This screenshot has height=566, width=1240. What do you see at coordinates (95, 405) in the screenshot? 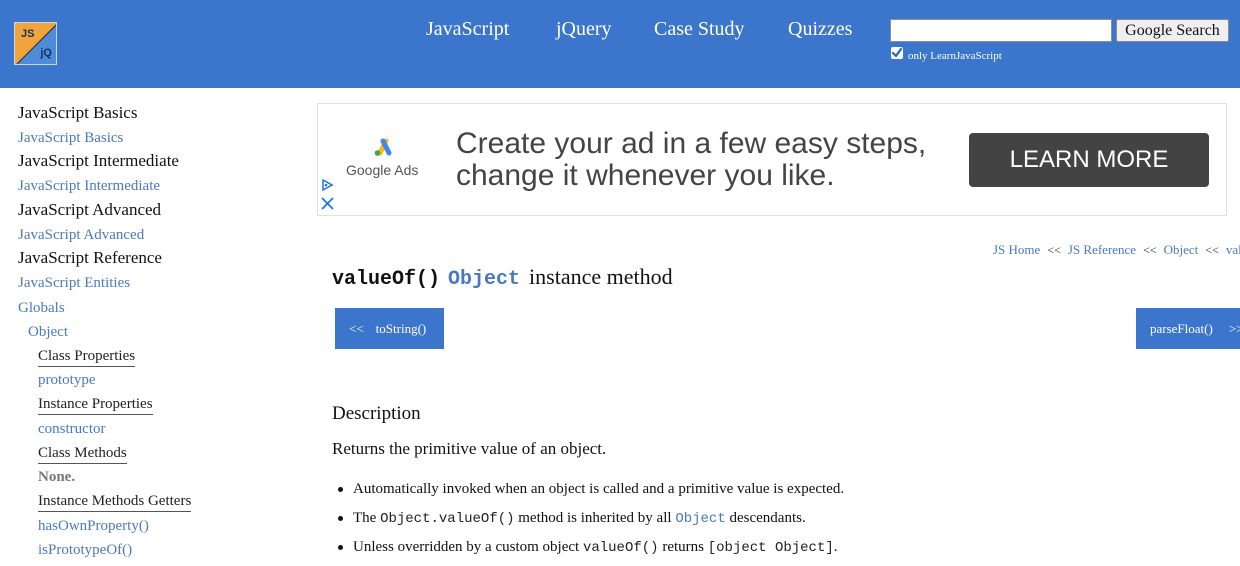
I see `sidebar-section-instance-properties: Instance Properties` at bounding box center [95, 405].